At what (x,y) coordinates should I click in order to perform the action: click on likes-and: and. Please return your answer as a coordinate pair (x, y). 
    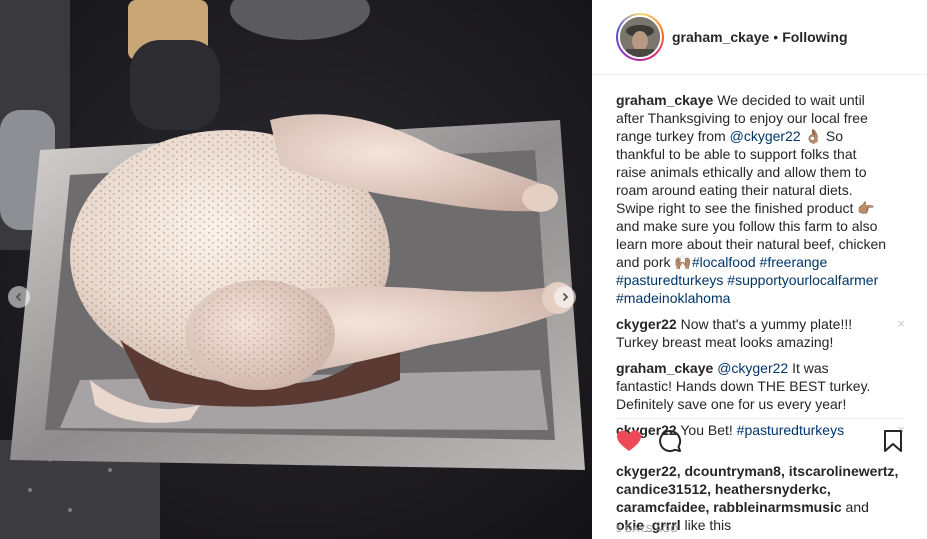
    Looking at the image, I should click on (855, 507).